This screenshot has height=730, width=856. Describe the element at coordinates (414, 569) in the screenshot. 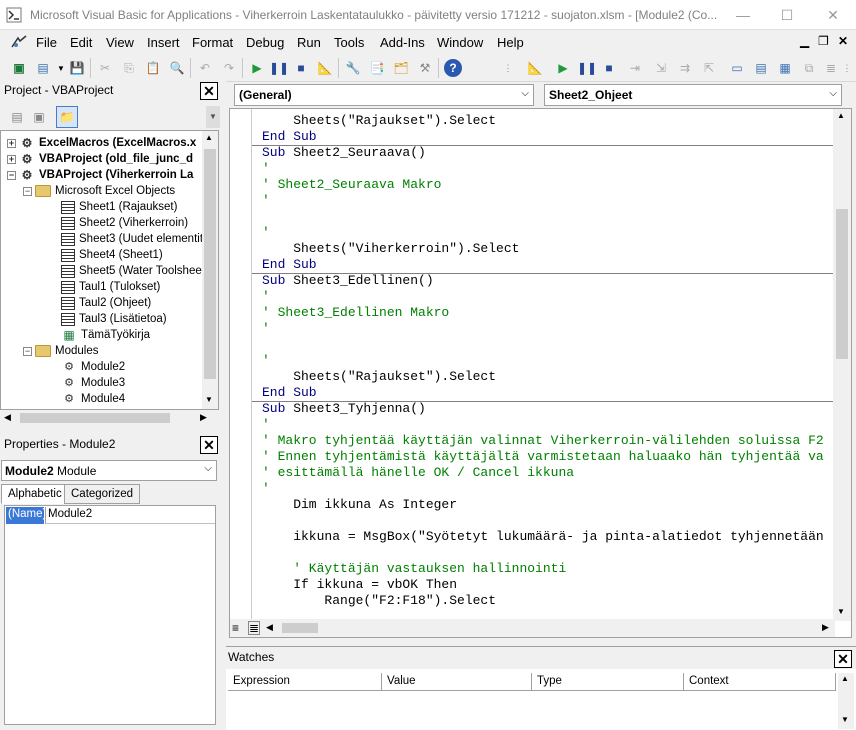

I see `code-line: ' Käyttäjän vastauksen hallinnointi` at that location.